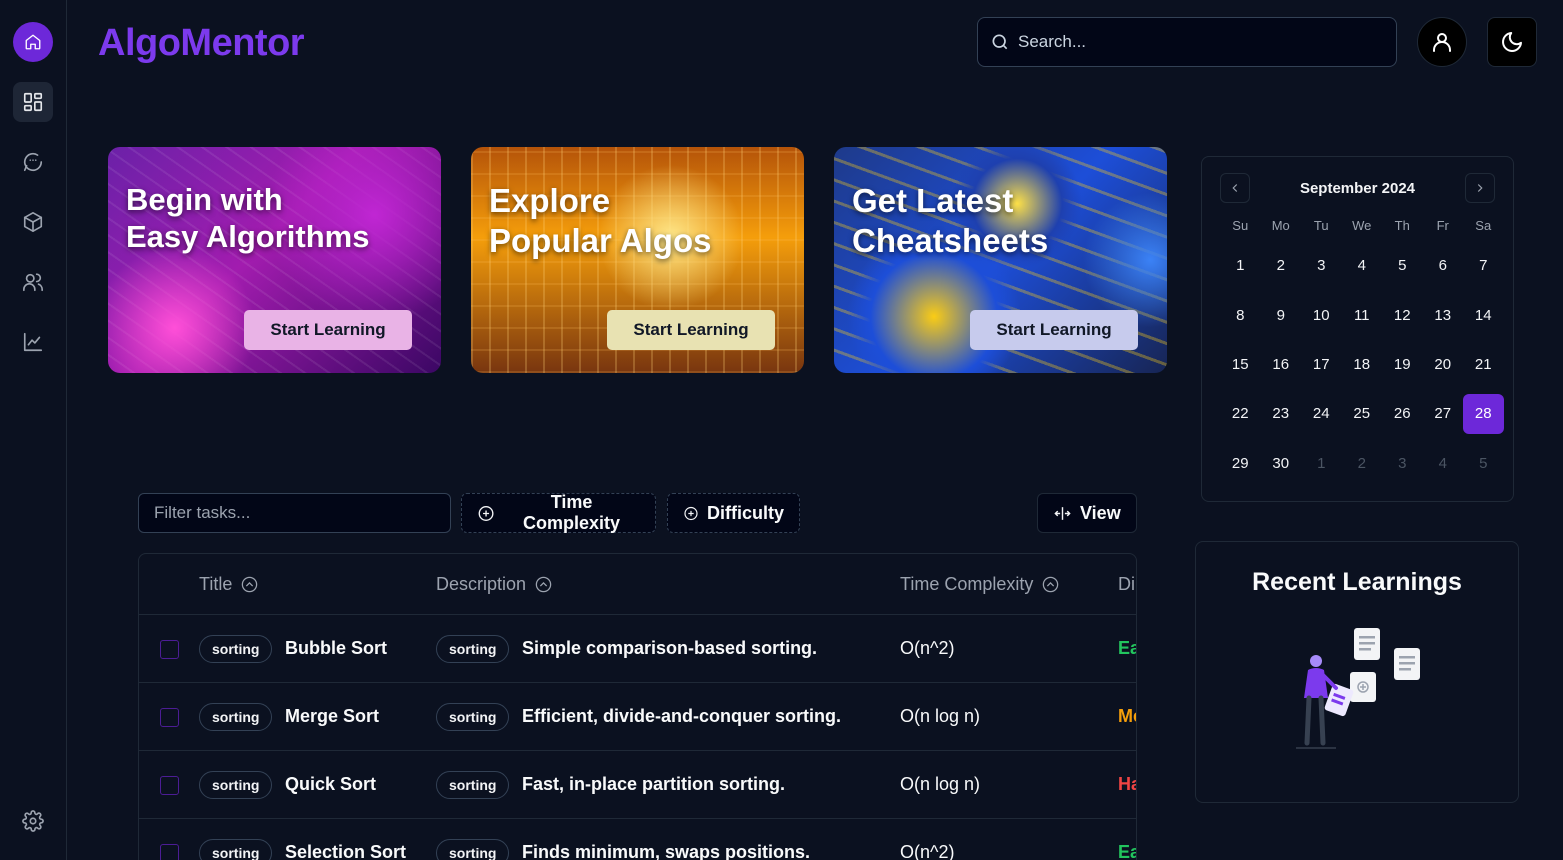  What do you see at coordinates (1321, 414) in the screenshot?
I see `calendar-day: 24` at bounding box center [1321, 414].